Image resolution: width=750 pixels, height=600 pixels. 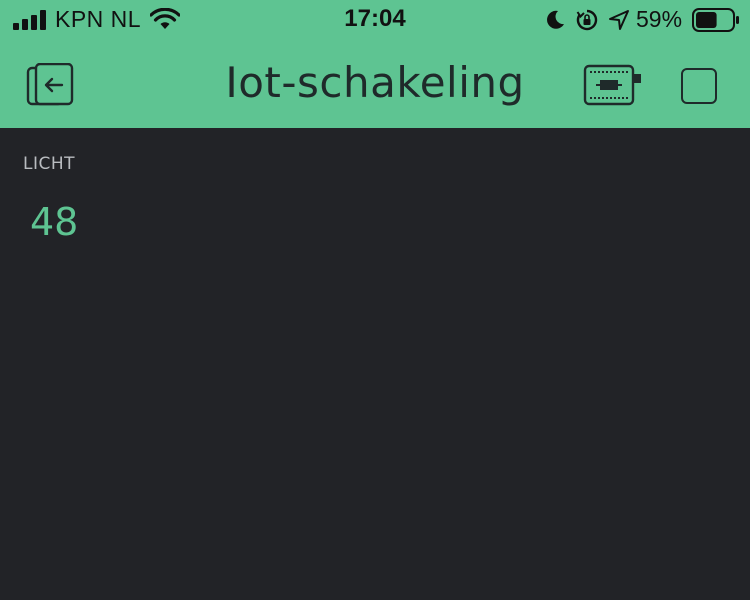 What do you see at coordinates (49, 164) in the screenshot?
I see `widget-label: LICHT` at bounding box center [49, 164].